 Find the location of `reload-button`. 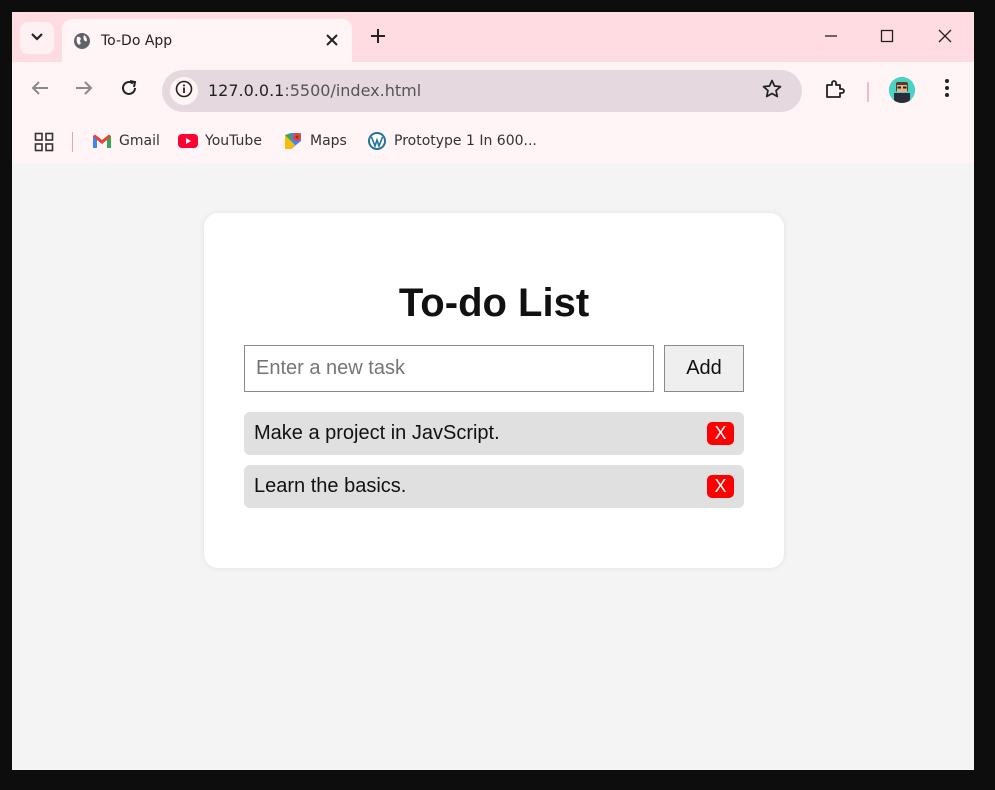

reload-button is located at coordinates (129, 90).